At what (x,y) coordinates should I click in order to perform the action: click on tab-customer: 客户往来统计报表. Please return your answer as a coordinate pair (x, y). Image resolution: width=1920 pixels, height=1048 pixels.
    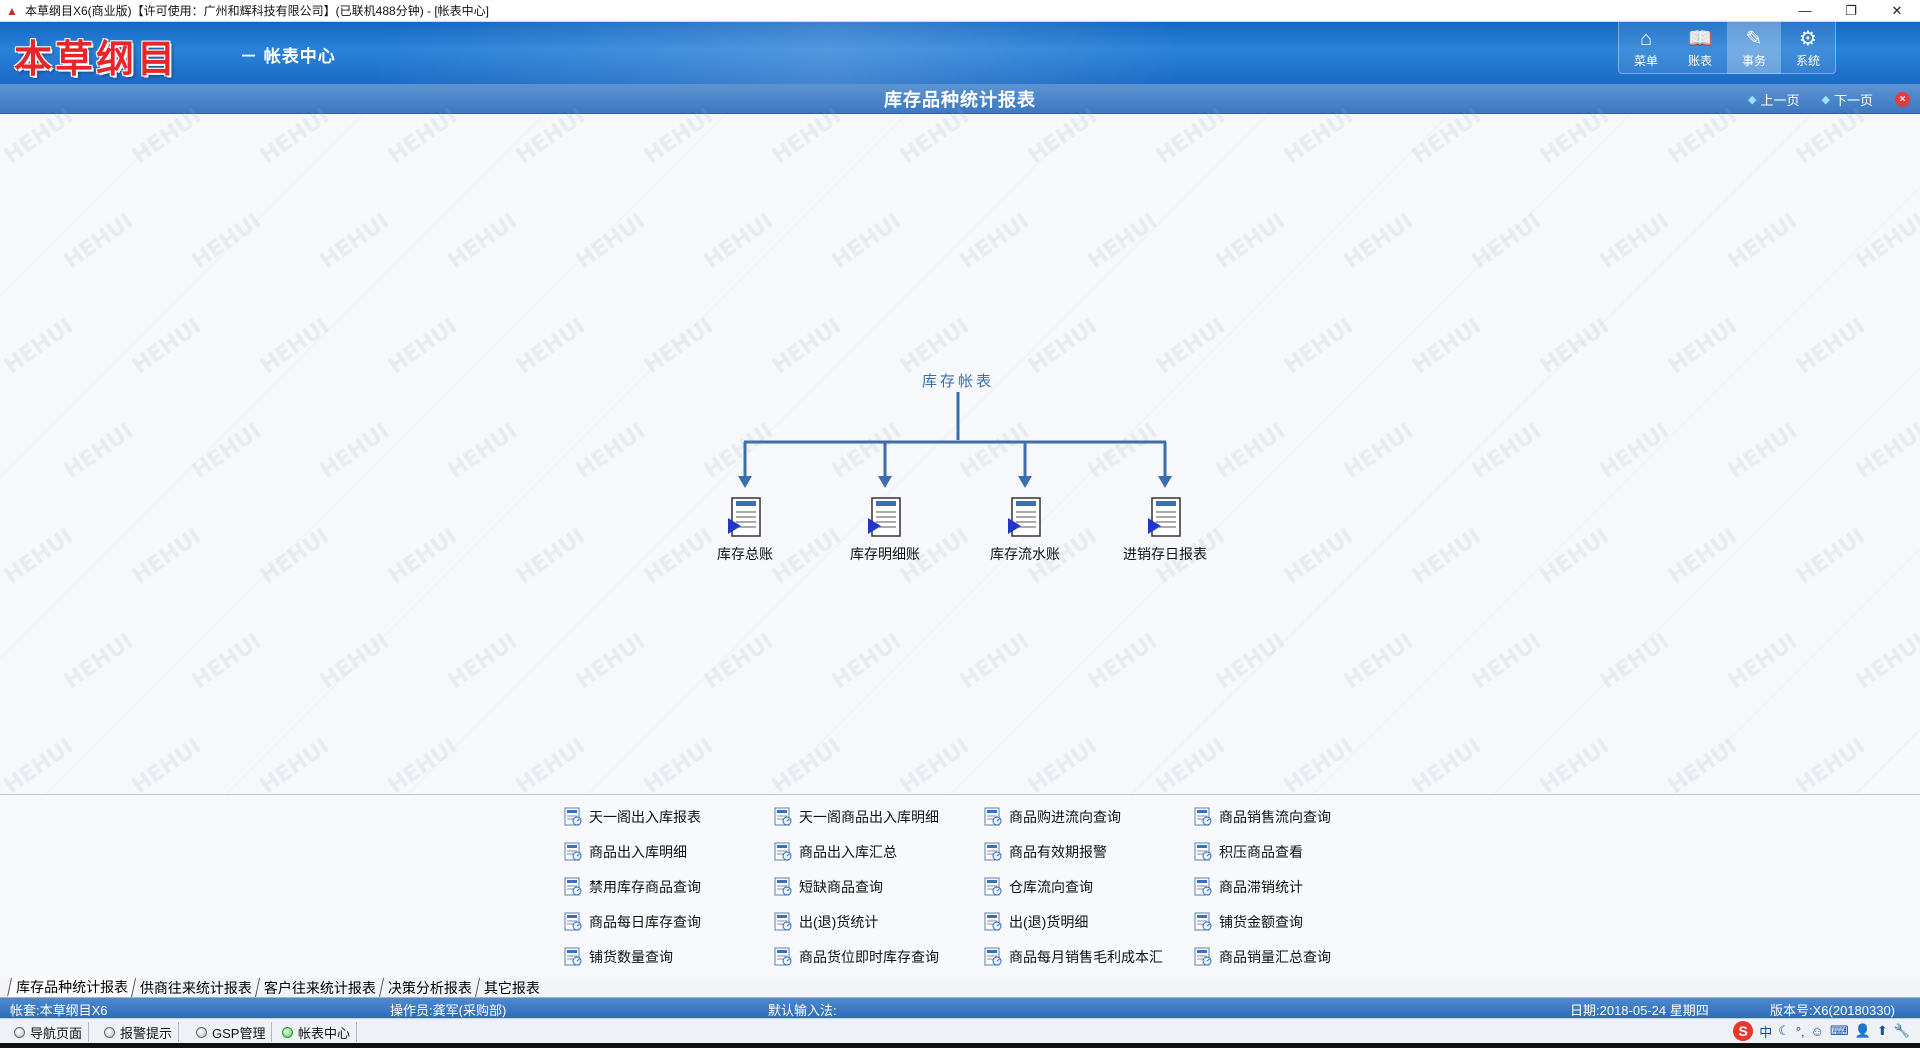
    Looking at the image, I should click on (319, 987).